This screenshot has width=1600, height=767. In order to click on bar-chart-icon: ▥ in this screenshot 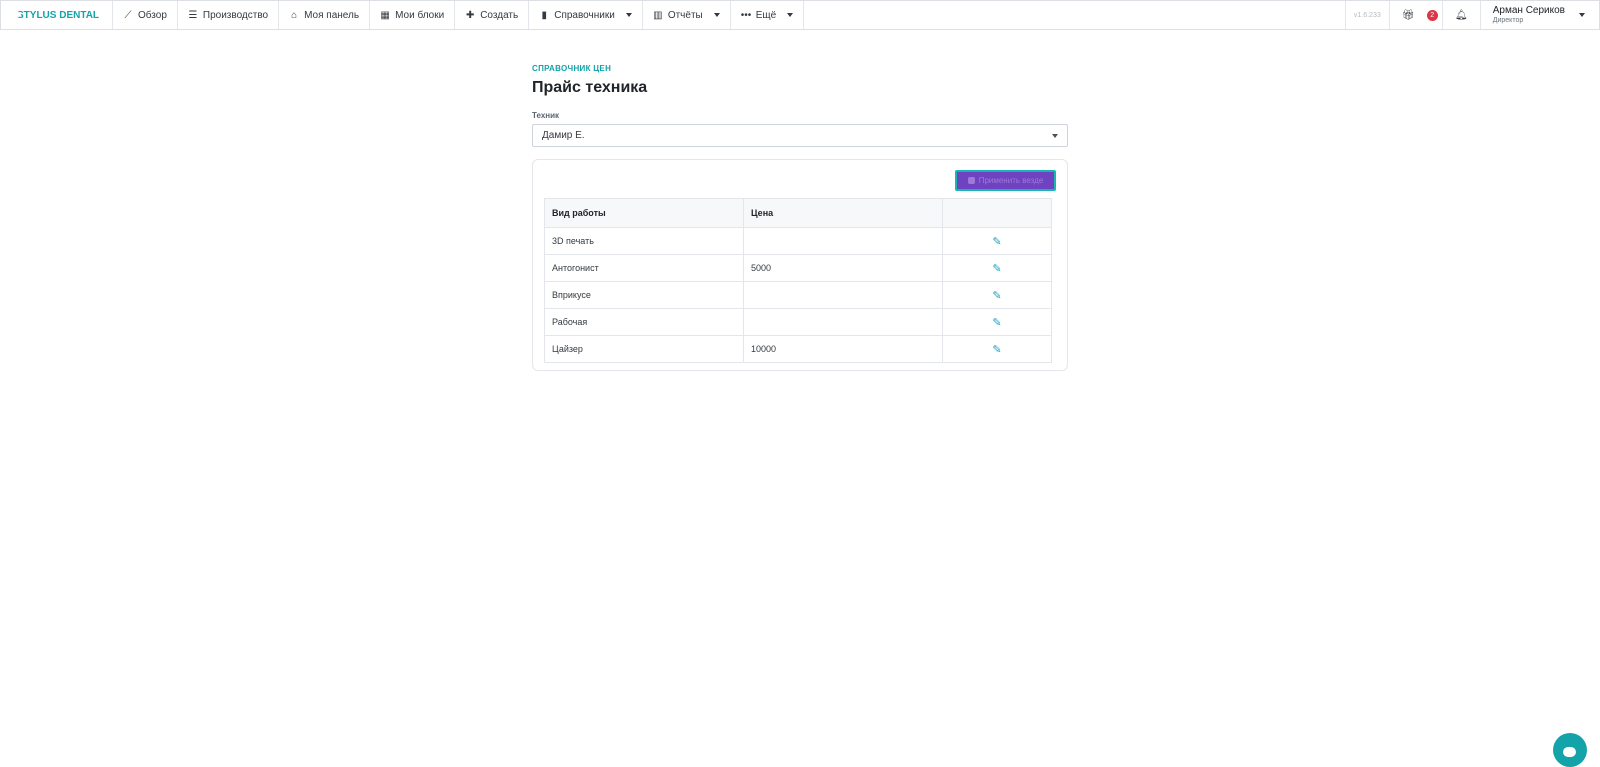, I will do `click(658, 15)`.